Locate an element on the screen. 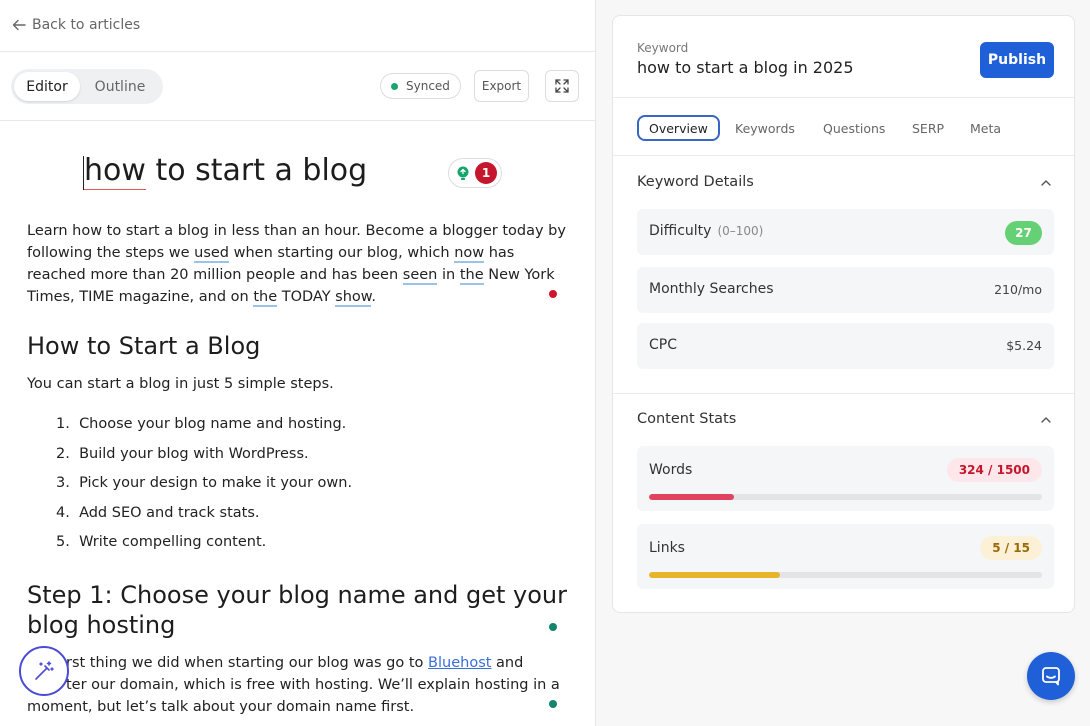 The height and width of the screenshot is (726, 1090). list-item: 2. Build your blog with WordPress. is located at coordinates (204, 458).